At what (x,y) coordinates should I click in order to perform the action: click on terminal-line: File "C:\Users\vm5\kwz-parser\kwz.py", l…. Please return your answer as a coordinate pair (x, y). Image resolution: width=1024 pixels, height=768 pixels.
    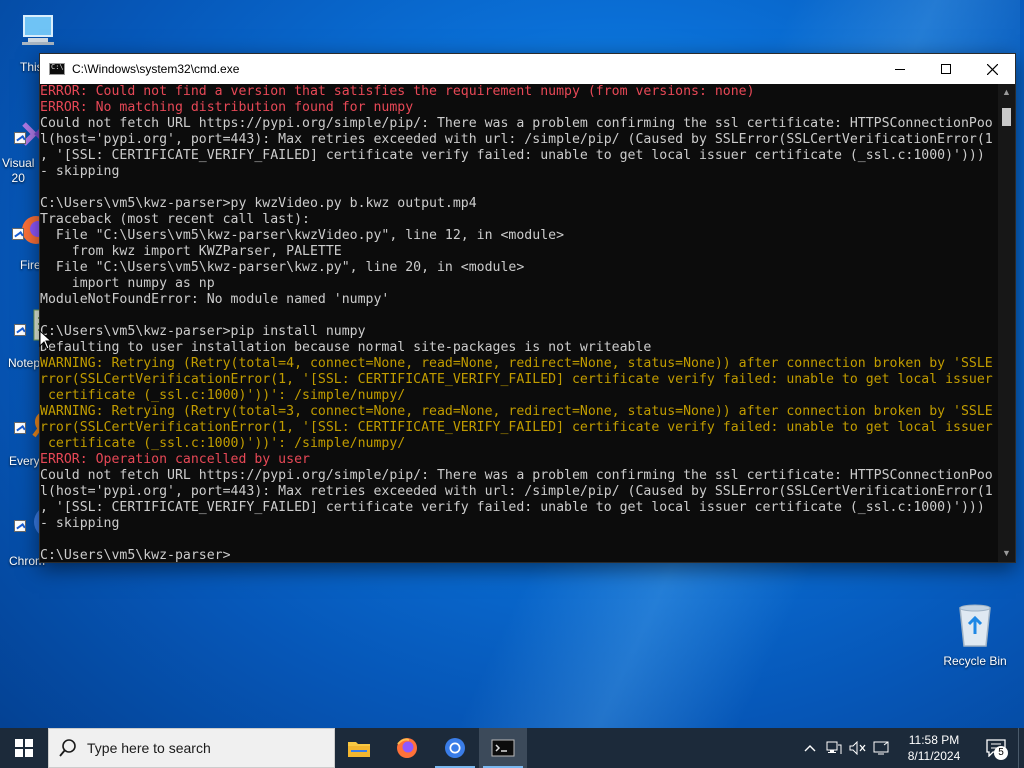
    Looking at the image, I should click on (282, 267).